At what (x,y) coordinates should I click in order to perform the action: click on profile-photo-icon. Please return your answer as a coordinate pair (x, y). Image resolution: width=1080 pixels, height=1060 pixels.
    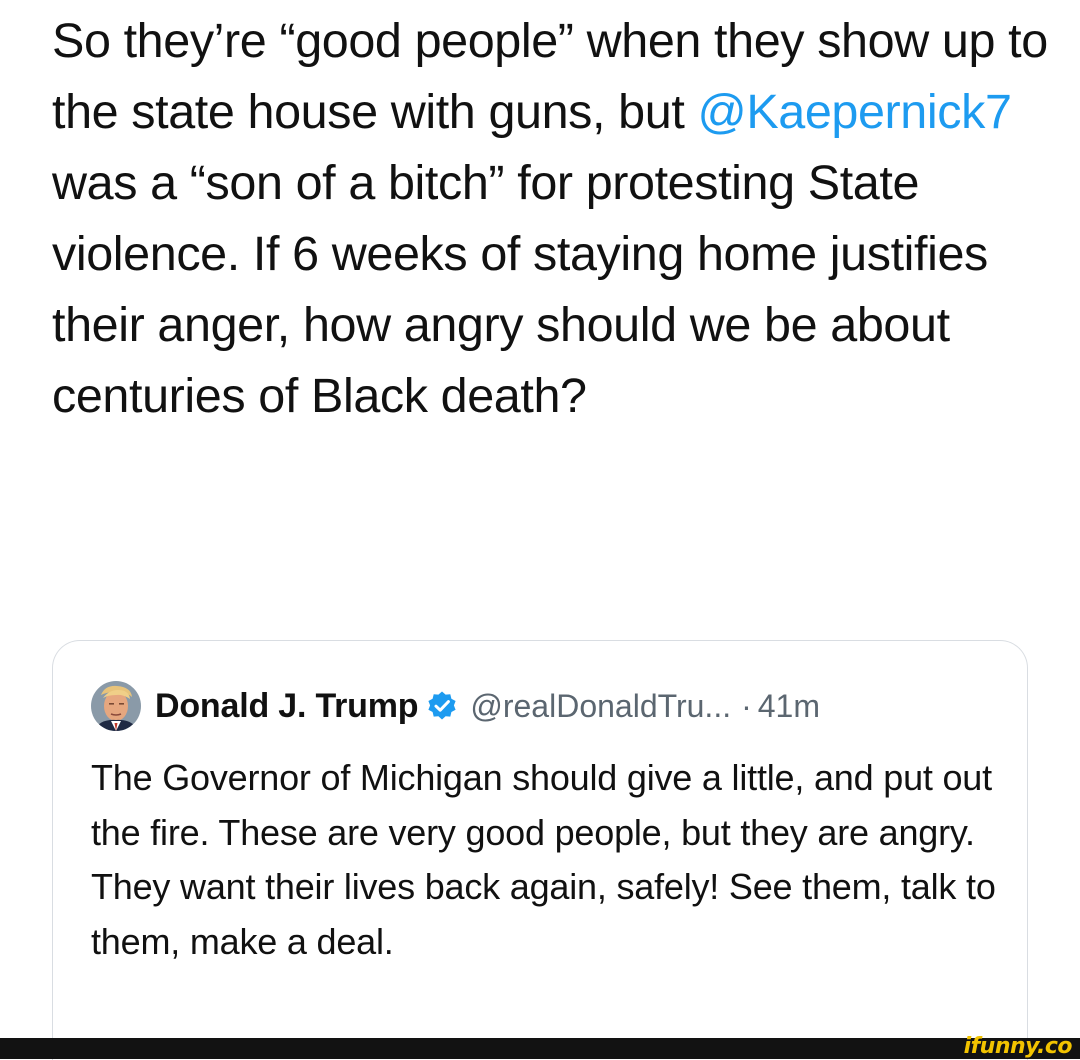
    Looking at the image, I should click on (116, 706).